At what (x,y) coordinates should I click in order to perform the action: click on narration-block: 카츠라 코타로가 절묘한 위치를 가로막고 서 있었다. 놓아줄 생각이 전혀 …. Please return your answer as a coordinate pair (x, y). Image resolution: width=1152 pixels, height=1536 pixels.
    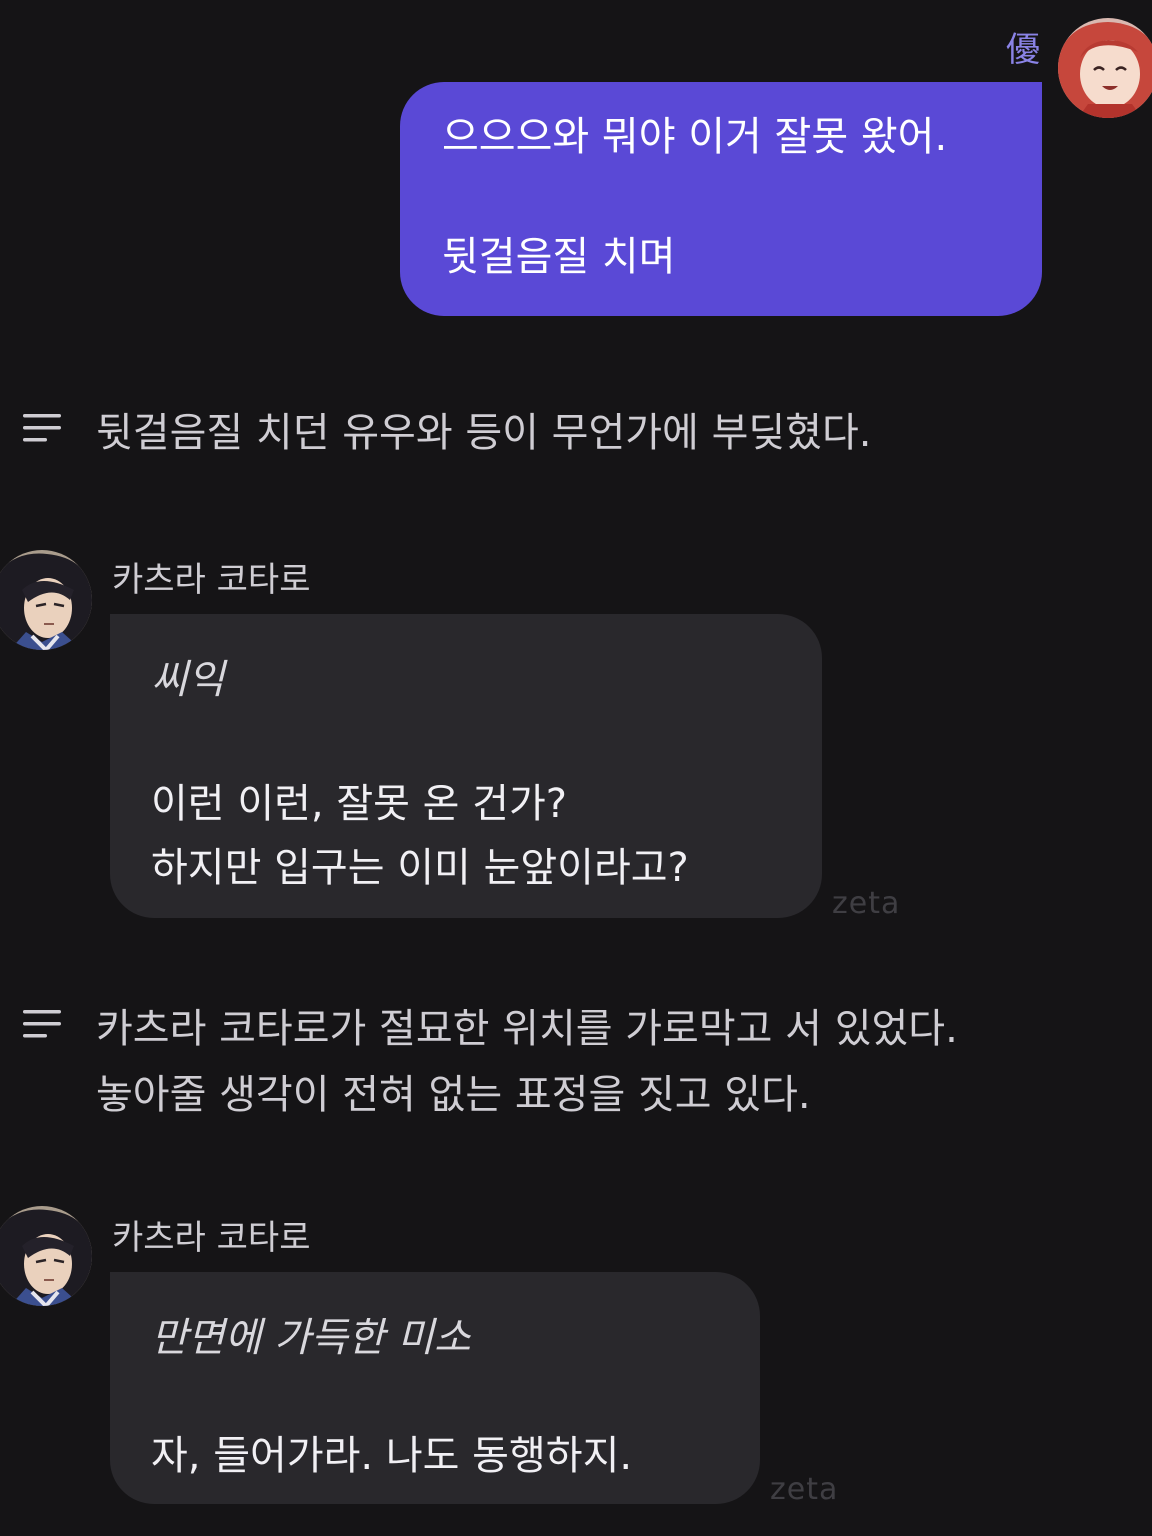
    Looking at the image, I should click on (490, 1062).